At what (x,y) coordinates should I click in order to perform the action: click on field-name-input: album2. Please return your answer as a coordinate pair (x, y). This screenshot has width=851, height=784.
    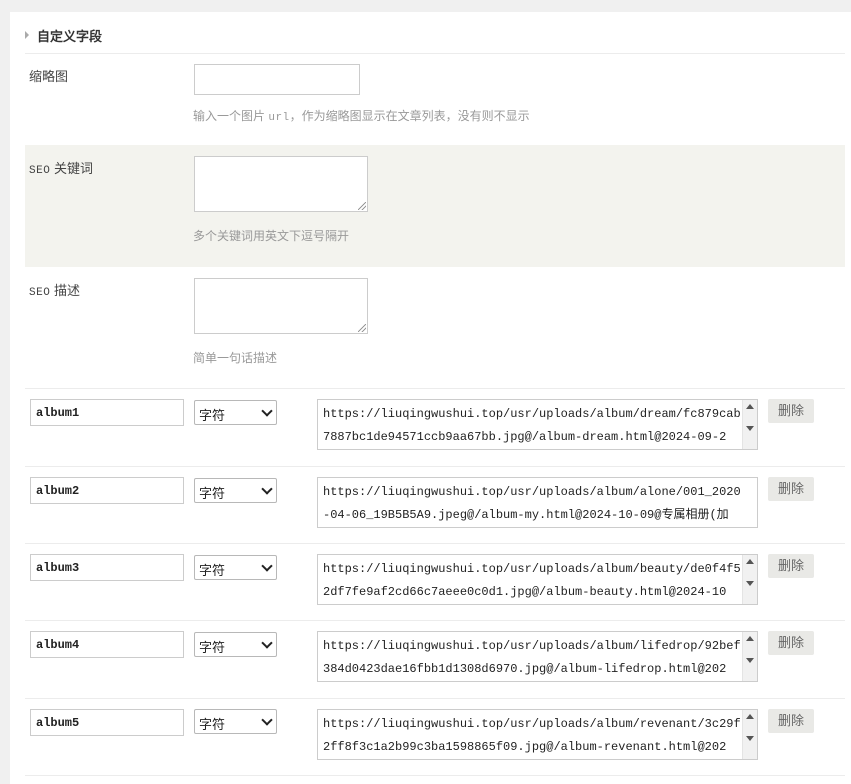
    Looking at the image, I should click on (107, 490).